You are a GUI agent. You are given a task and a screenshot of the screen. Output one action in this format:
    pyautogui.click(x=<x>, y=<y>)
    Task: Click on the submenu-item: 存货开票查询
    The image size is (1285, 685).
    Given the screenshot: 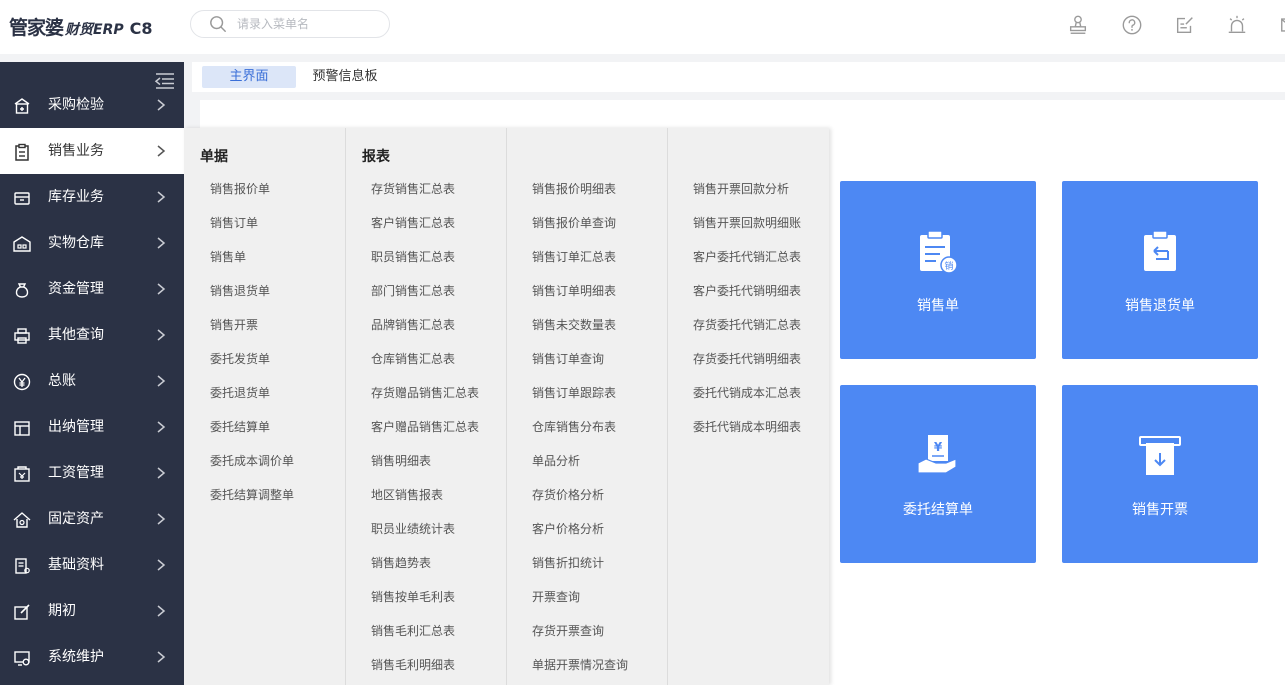 What is the action you would take?
    pyautogui.click(x=568, y=631)
    